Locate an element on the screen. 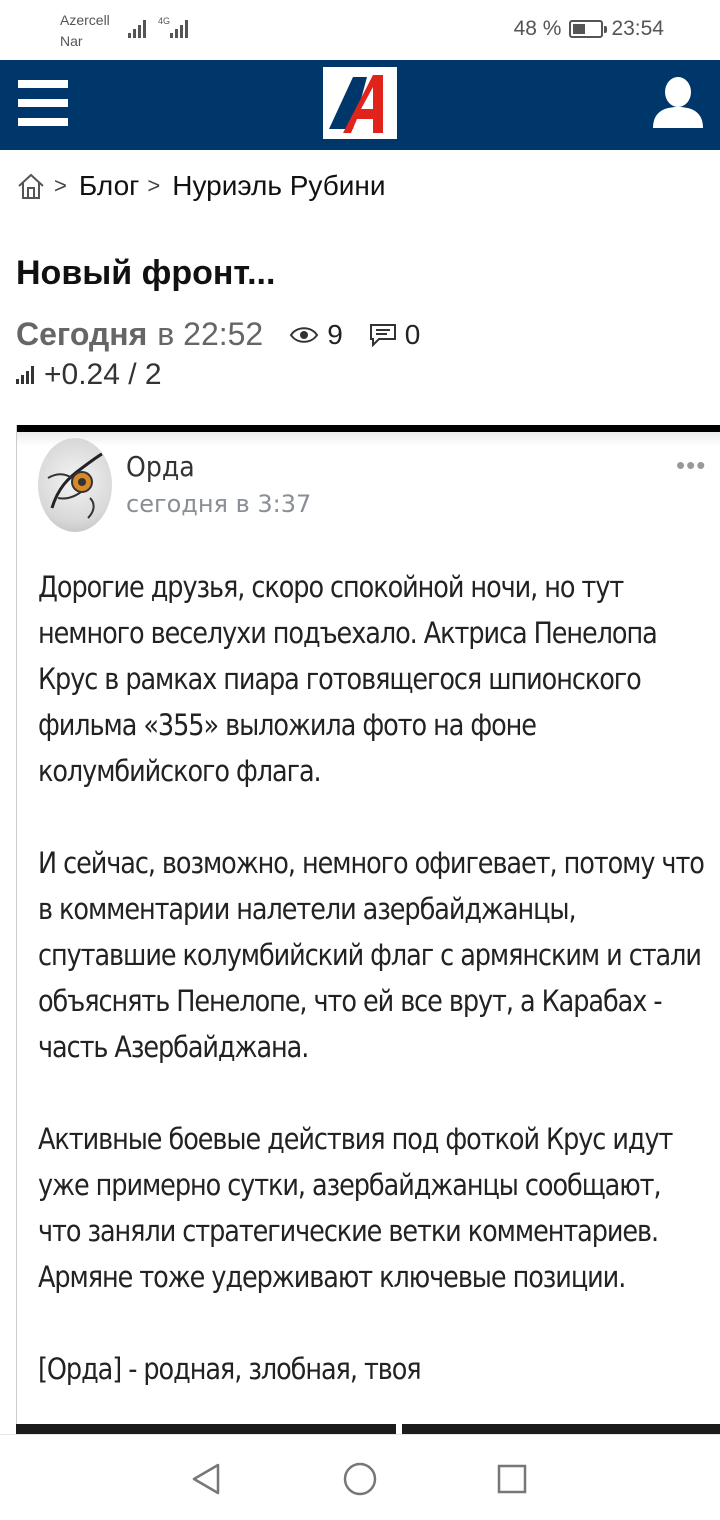 Image resolution: width=720 pixels, height=1520 pixels. comment-icon is located at coordinates (383, 335).